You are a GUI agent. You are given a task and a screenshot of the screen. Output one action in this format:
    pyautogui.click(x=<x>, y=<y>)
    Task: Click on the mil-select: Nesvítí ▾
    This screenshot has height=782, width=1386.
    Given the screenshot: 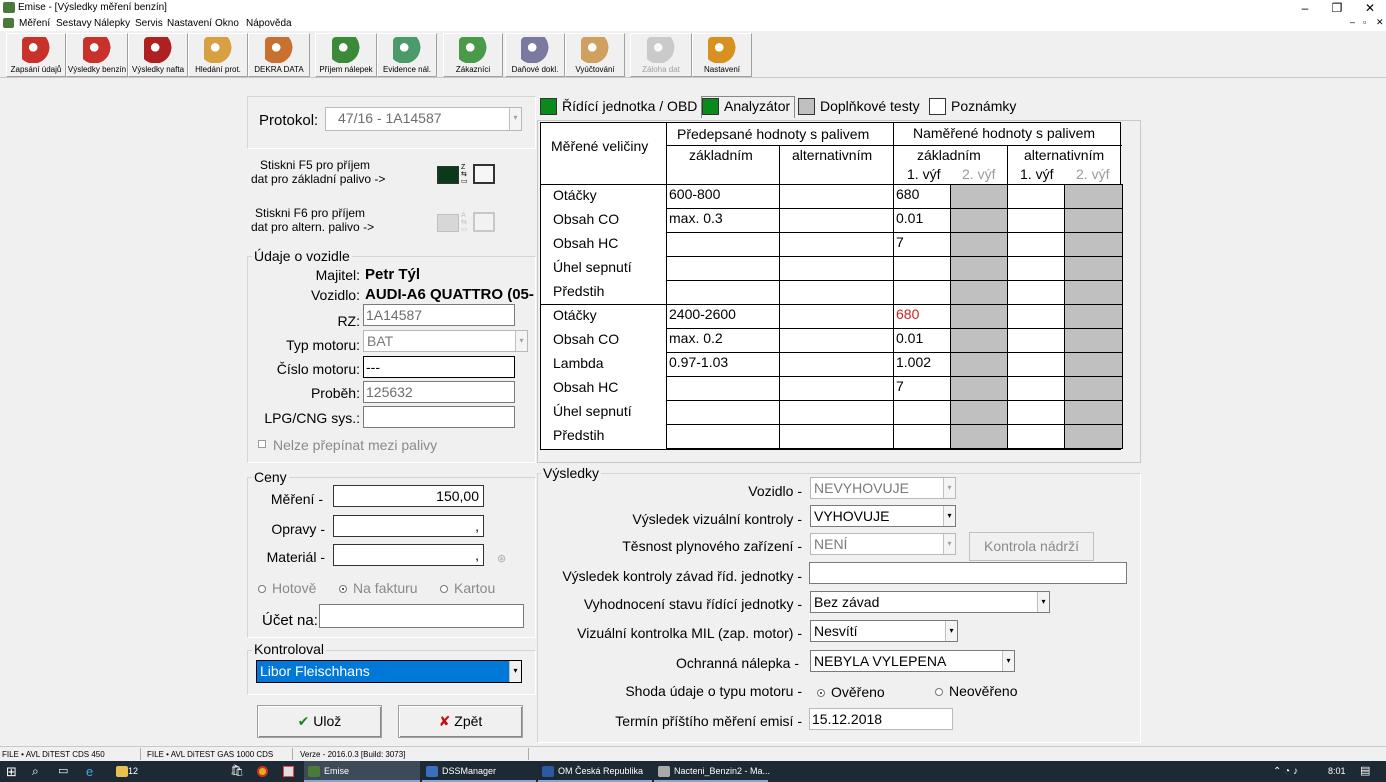 What is the action you would take?
    pyautogui.click(x=884, y=631)
    